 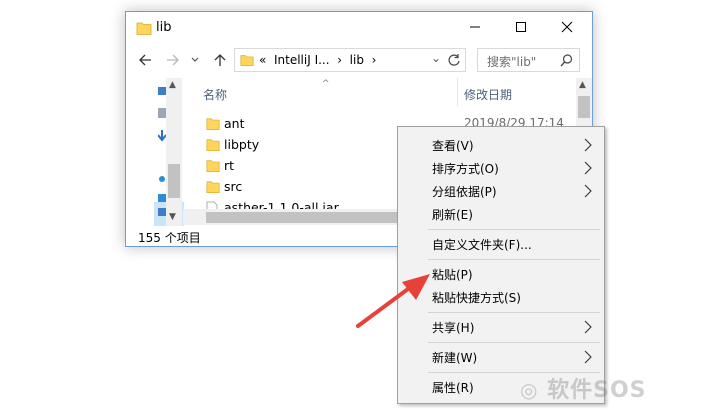 I want to click on menu-item-sort-by: 排序方式(O), so click(x=501, y=168).